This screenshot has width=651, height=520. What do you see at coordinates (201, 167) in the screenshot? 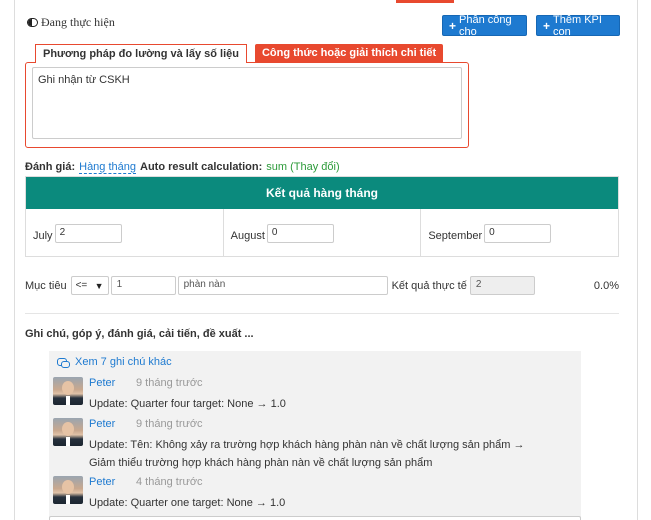
I see `calc-label: Auto result calculation:` at bounding box center [201, 167].